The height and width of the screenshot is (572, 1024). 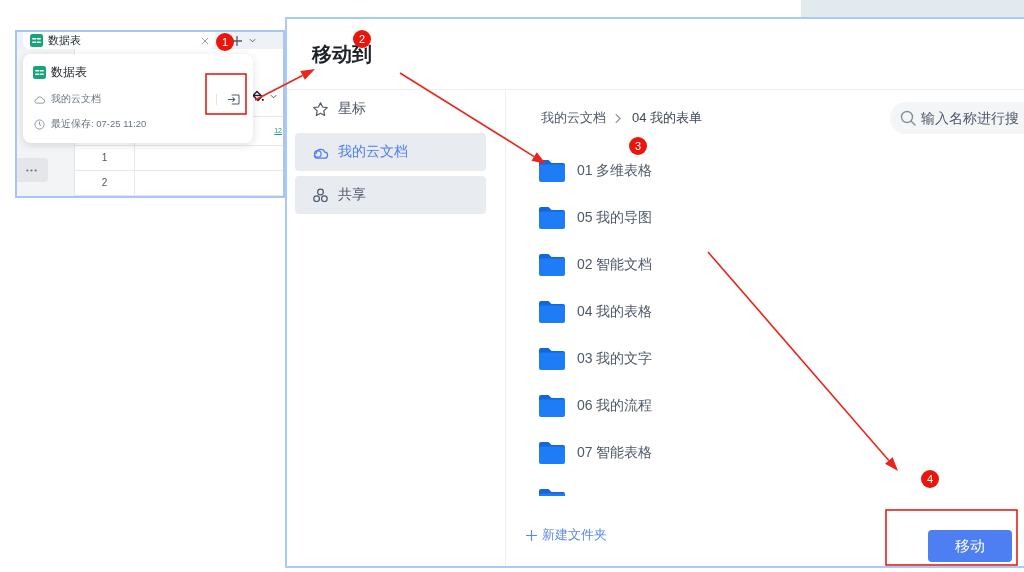 What do you see at coordinates (596, 311) in the screenshot?
I see `folder-item: 04 我的表格` at bounding box center [596, 311].